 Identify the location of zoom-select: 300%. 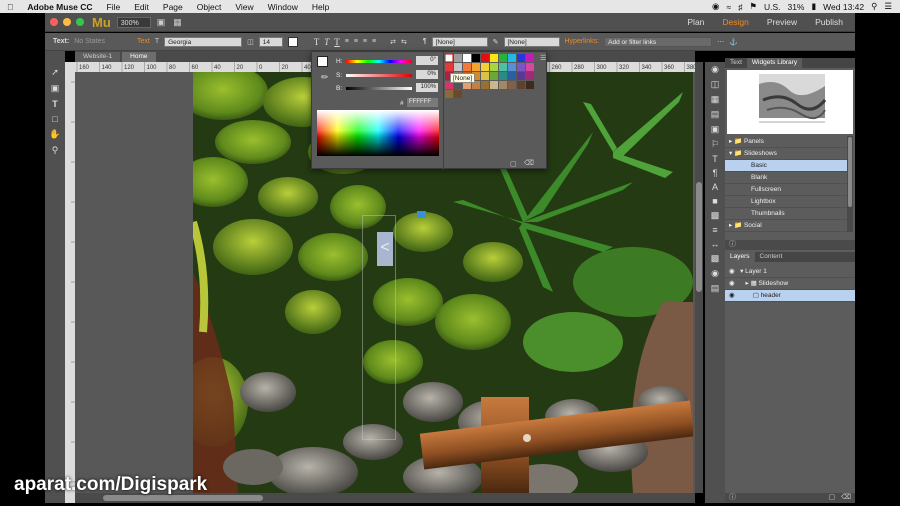
(133, 22).